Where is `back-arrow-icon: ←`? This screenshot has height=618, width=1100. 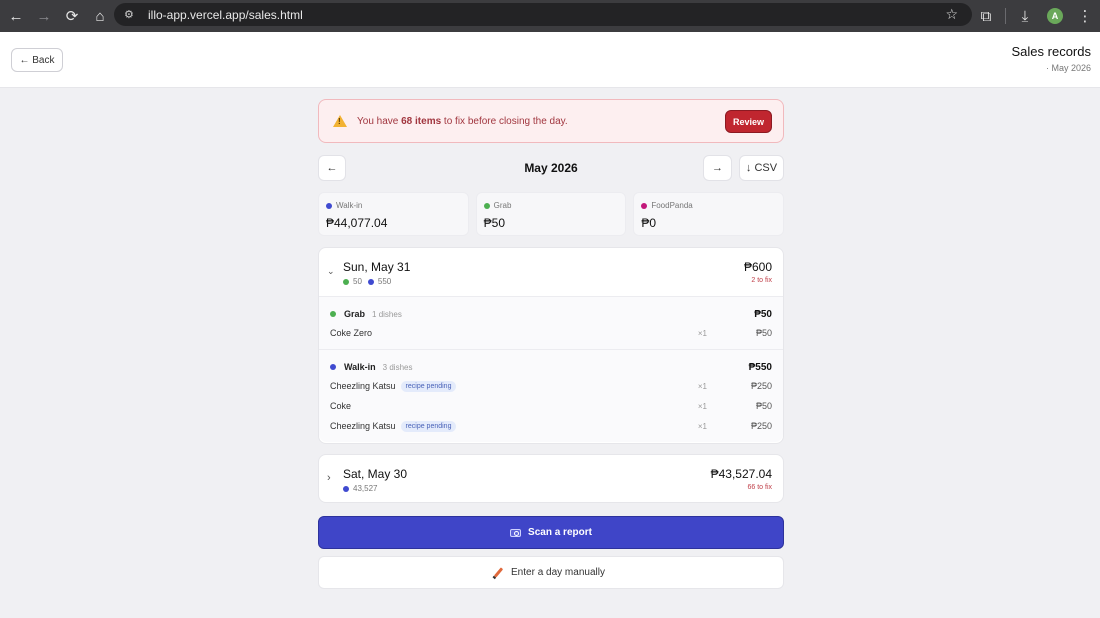
back-arrow-icon: ← is located at coordinates (16, 16).